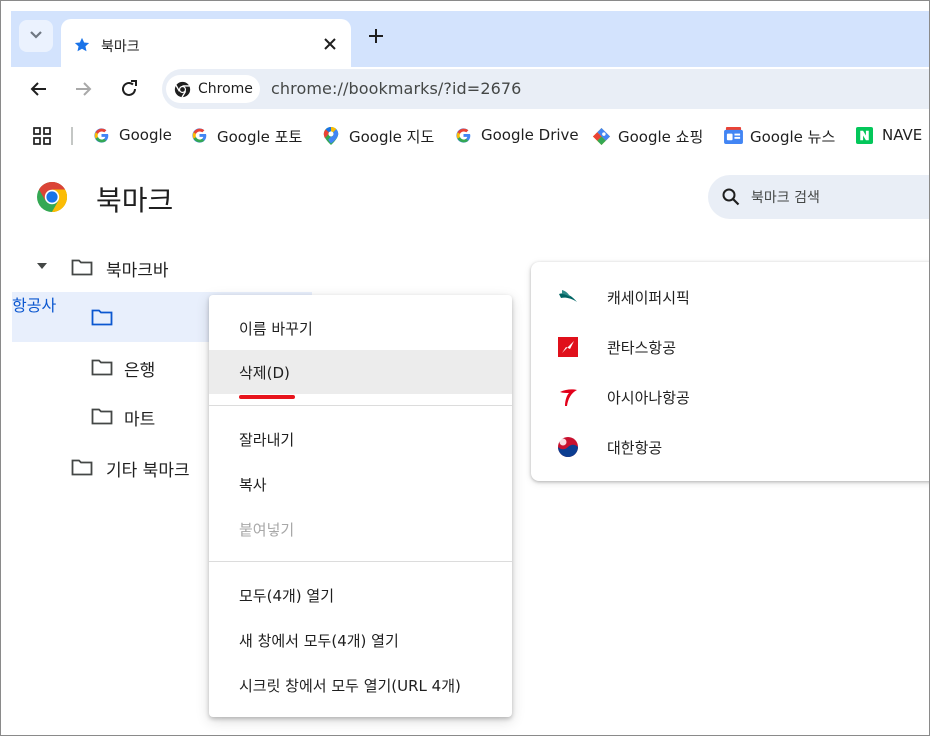 Image resolution: width=930 pixels, height=736 pixels. What do you see at coordinates (360, 484) in the screenshot?
I see `menu-item-copy: 복사` at bounding box center [360, 484].